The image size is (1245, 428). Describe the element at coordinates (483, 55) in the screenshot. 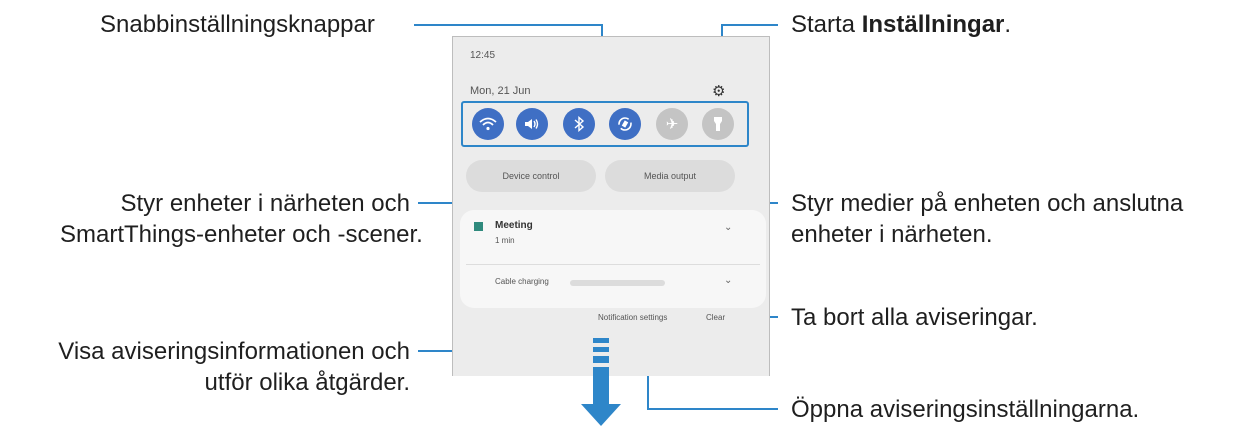

I see `status-time: 12:45` at that location.